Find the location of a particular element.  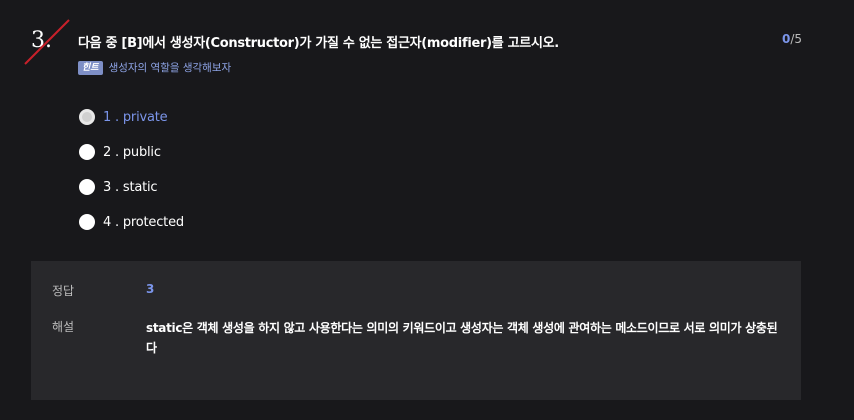

hint-text: 생성자의 역할을 생각해보자 is located at coordinates (170, 68).